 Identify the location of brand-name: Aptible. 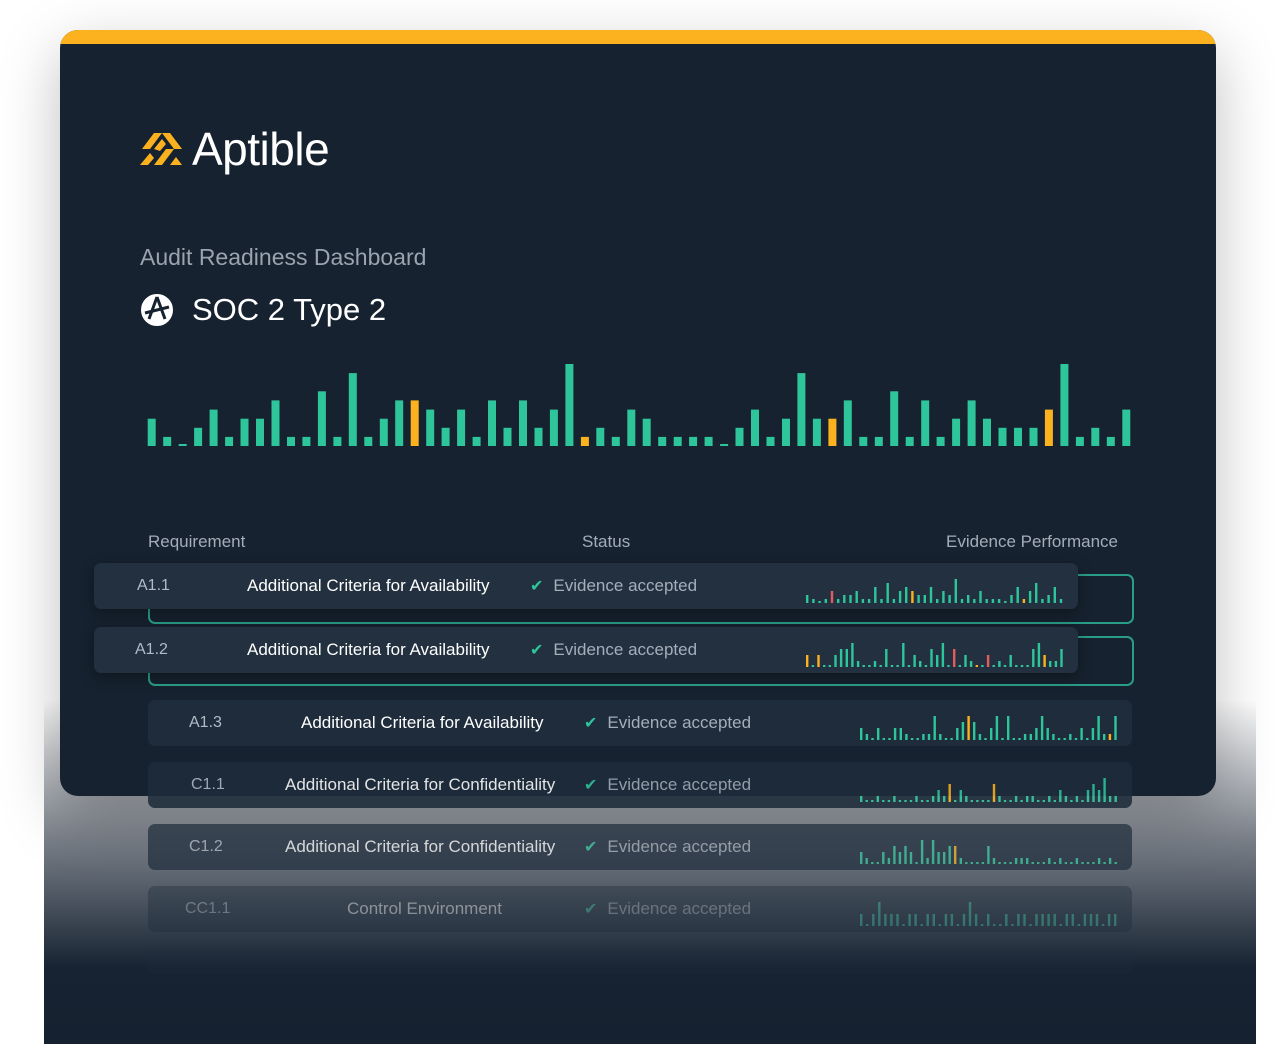
(261, 149).